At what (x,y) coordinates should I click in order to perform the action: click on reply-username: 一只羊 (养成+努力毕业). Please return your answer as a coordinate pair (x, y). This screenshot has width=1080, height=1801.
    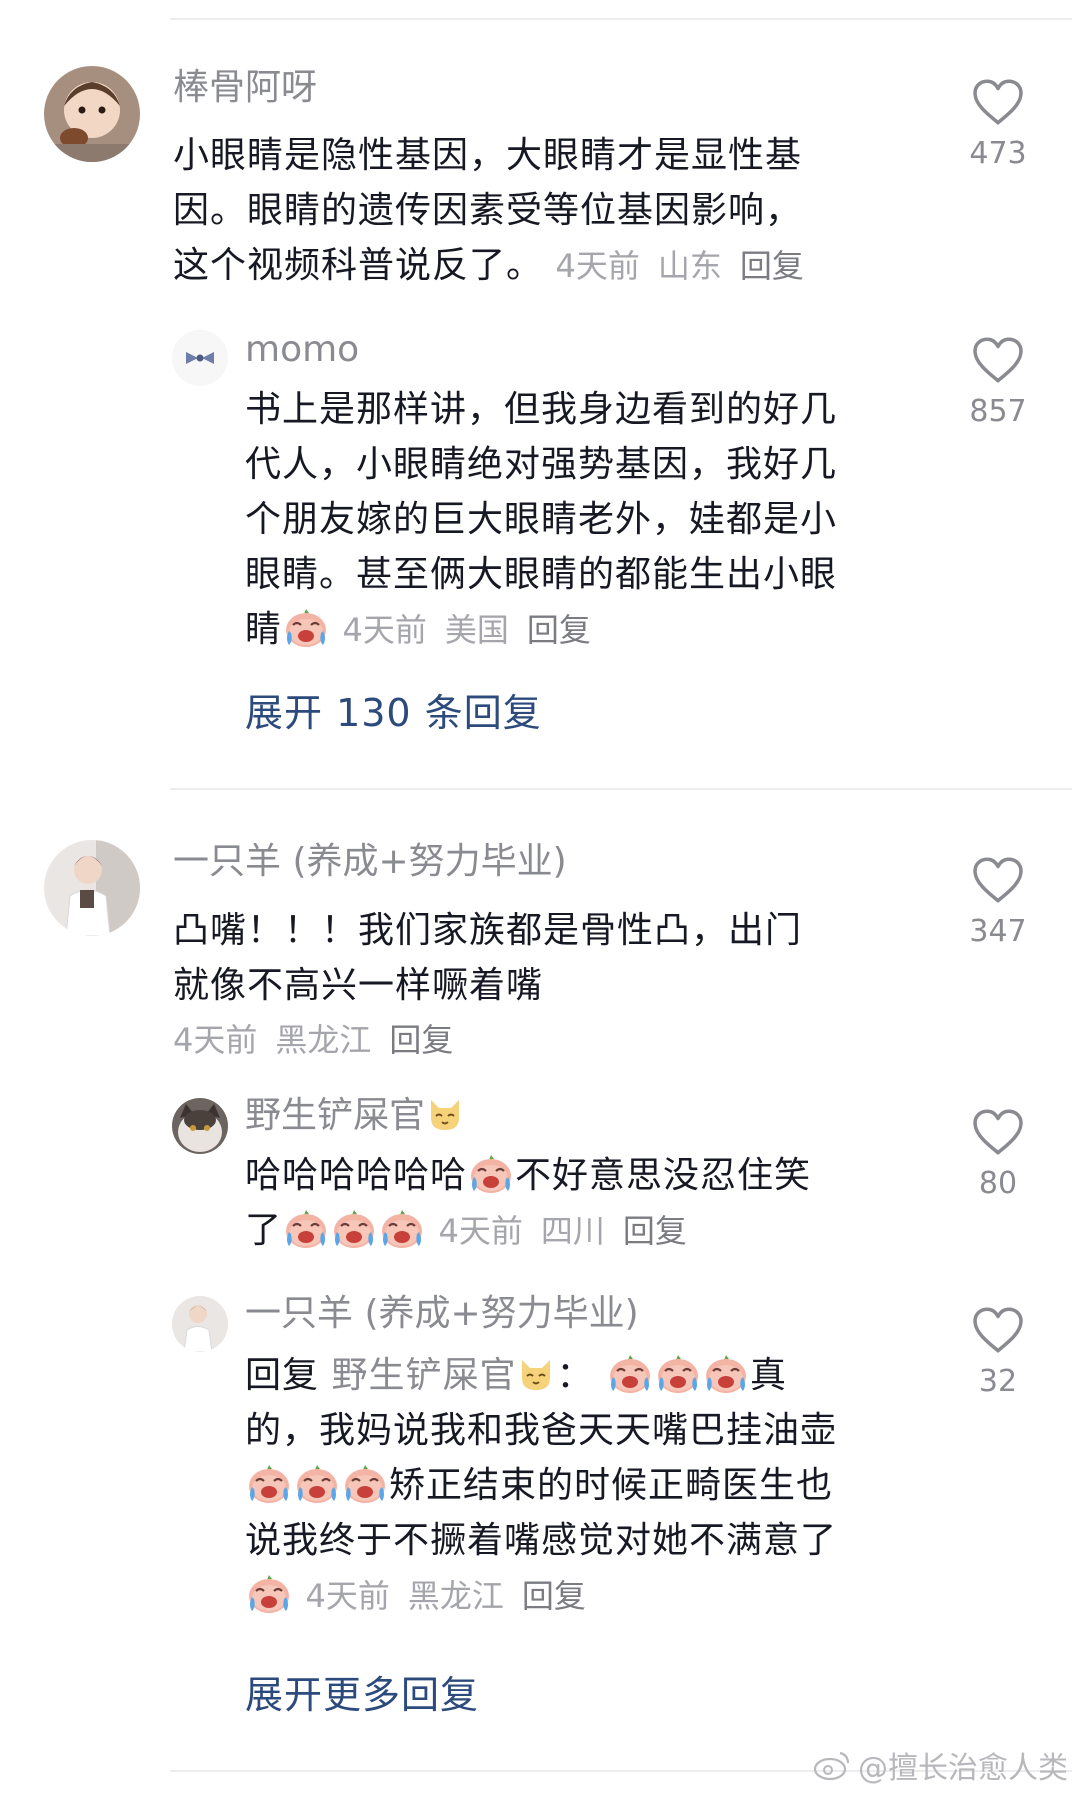
    Looking at the image, I should click on (442, 1314).